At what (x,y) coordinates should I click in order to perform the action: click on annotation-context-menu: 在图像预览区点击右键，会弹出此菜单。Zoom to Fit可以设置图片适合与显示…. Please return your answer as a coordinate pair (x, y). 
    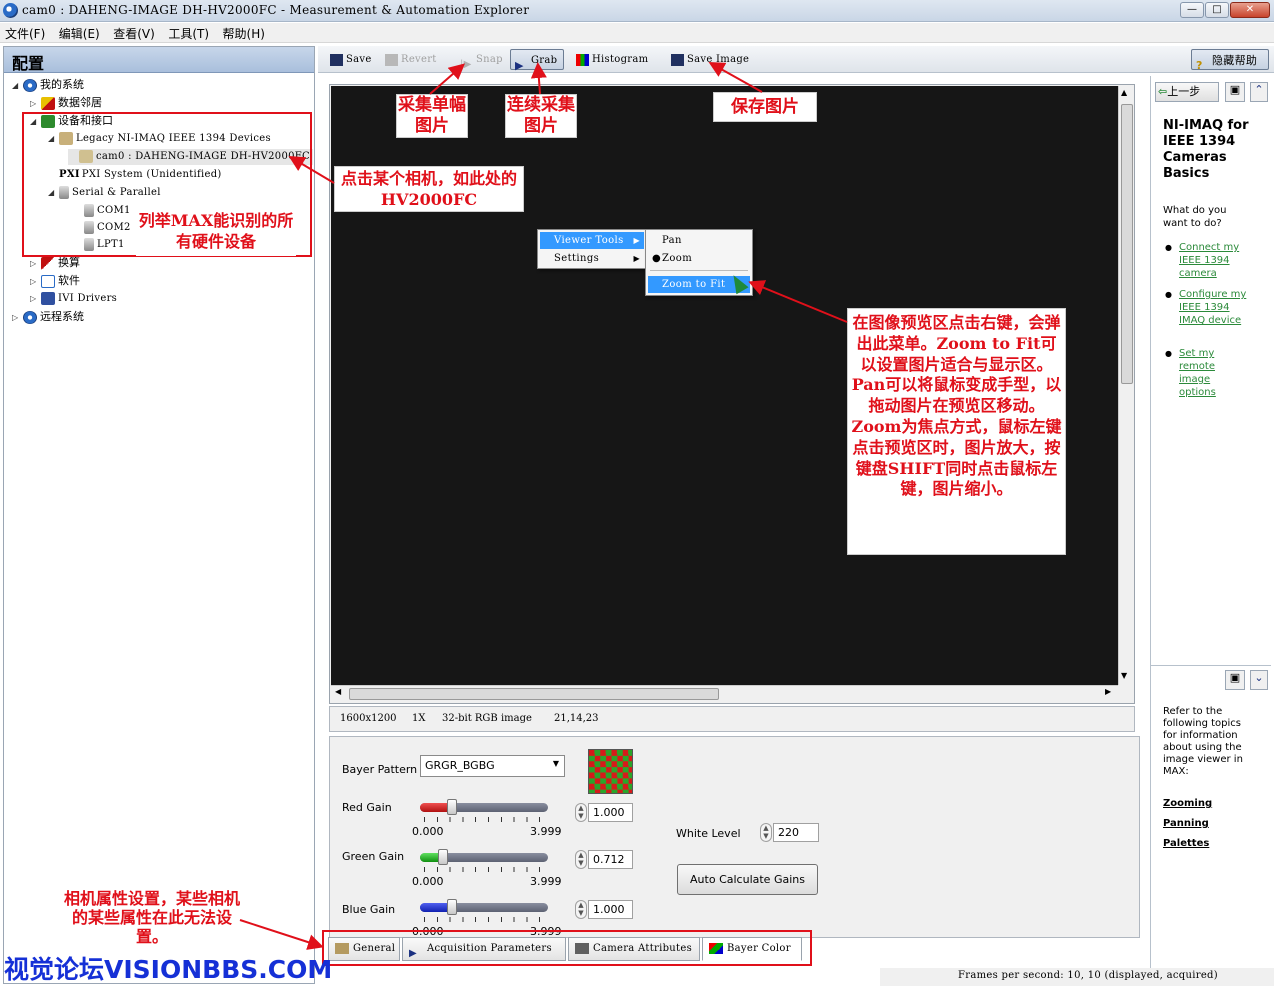
    Looking at the image, I should click on (956, 431).